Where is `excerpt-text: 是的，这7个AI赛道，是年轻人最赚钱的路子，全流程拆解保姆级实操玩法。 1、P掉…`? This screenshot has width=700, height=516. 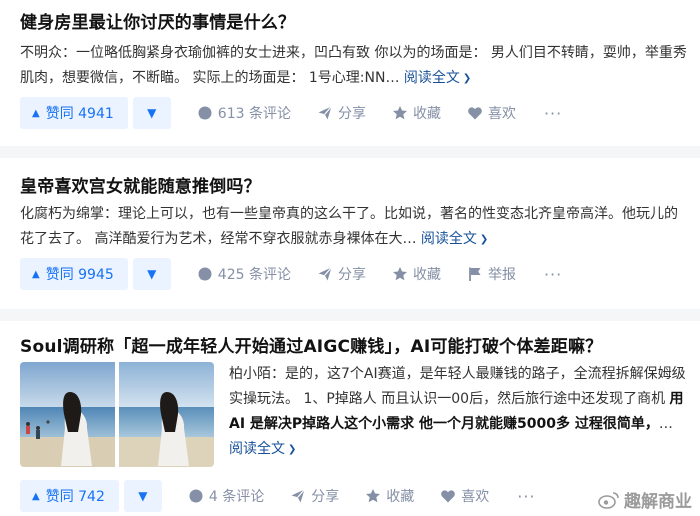 excerpt-text: 是的，这7个AI赛道，是年轻人最赚钱的路子，全流程拆解保姆级实操玩法。 1、P掉… is located at coordinates (457, 386).